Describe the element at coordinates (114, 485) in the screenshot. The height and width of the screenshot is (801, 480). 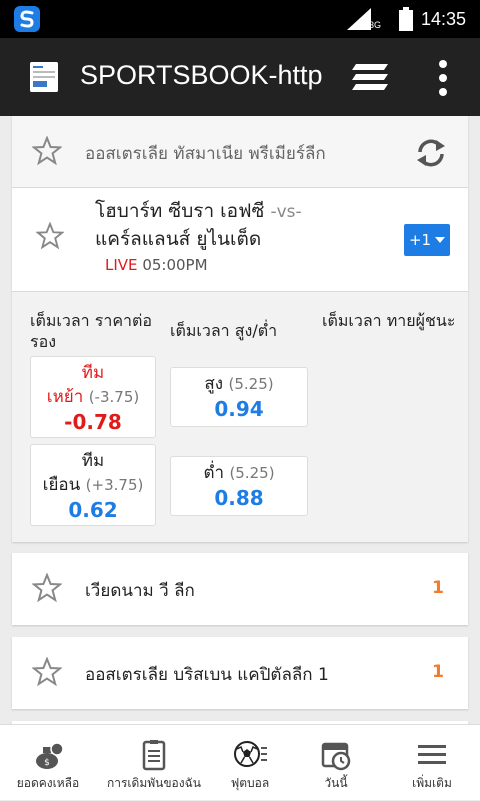
I see `away-handicap: (+3.75)` at that location.